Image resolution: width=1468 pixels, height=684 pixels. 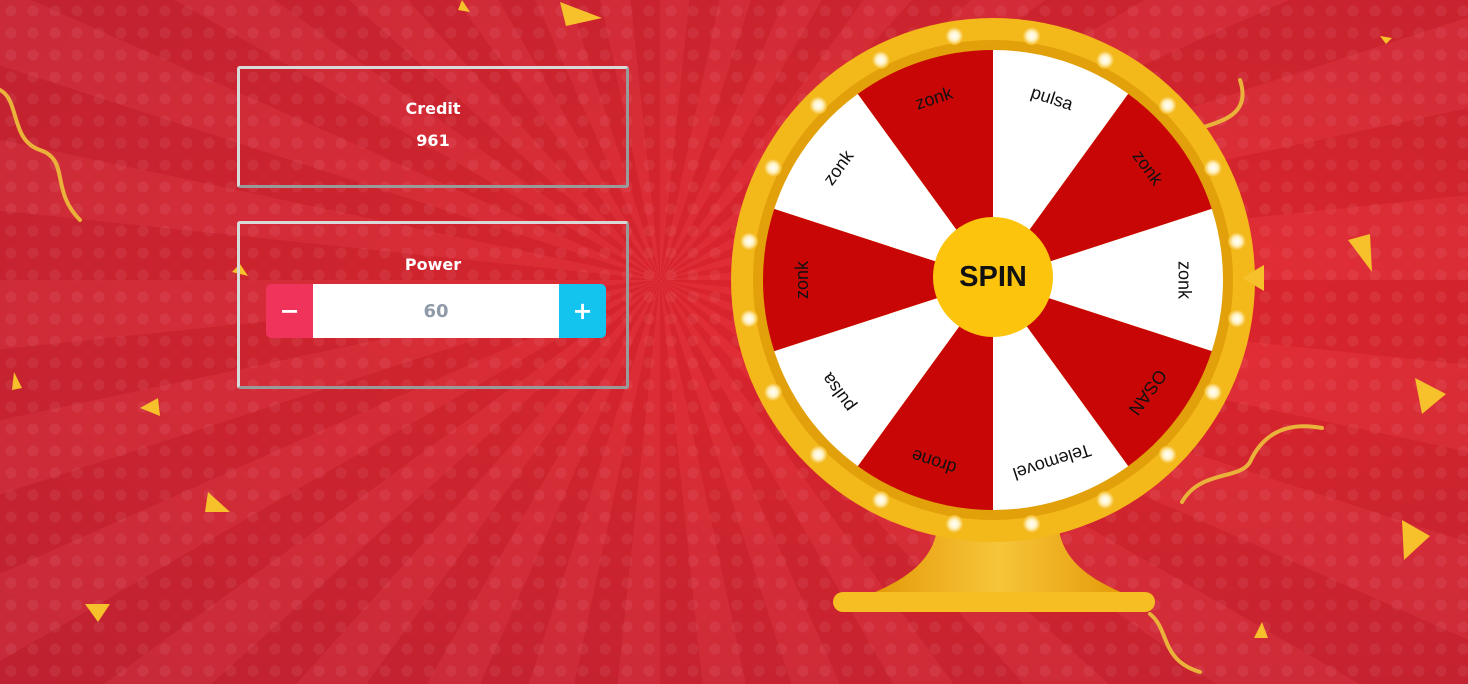 What do you see at coordinates (433, 127) in the screenshot?
I see `credit-panel: Credit 961` at bounding box center [433, 127].